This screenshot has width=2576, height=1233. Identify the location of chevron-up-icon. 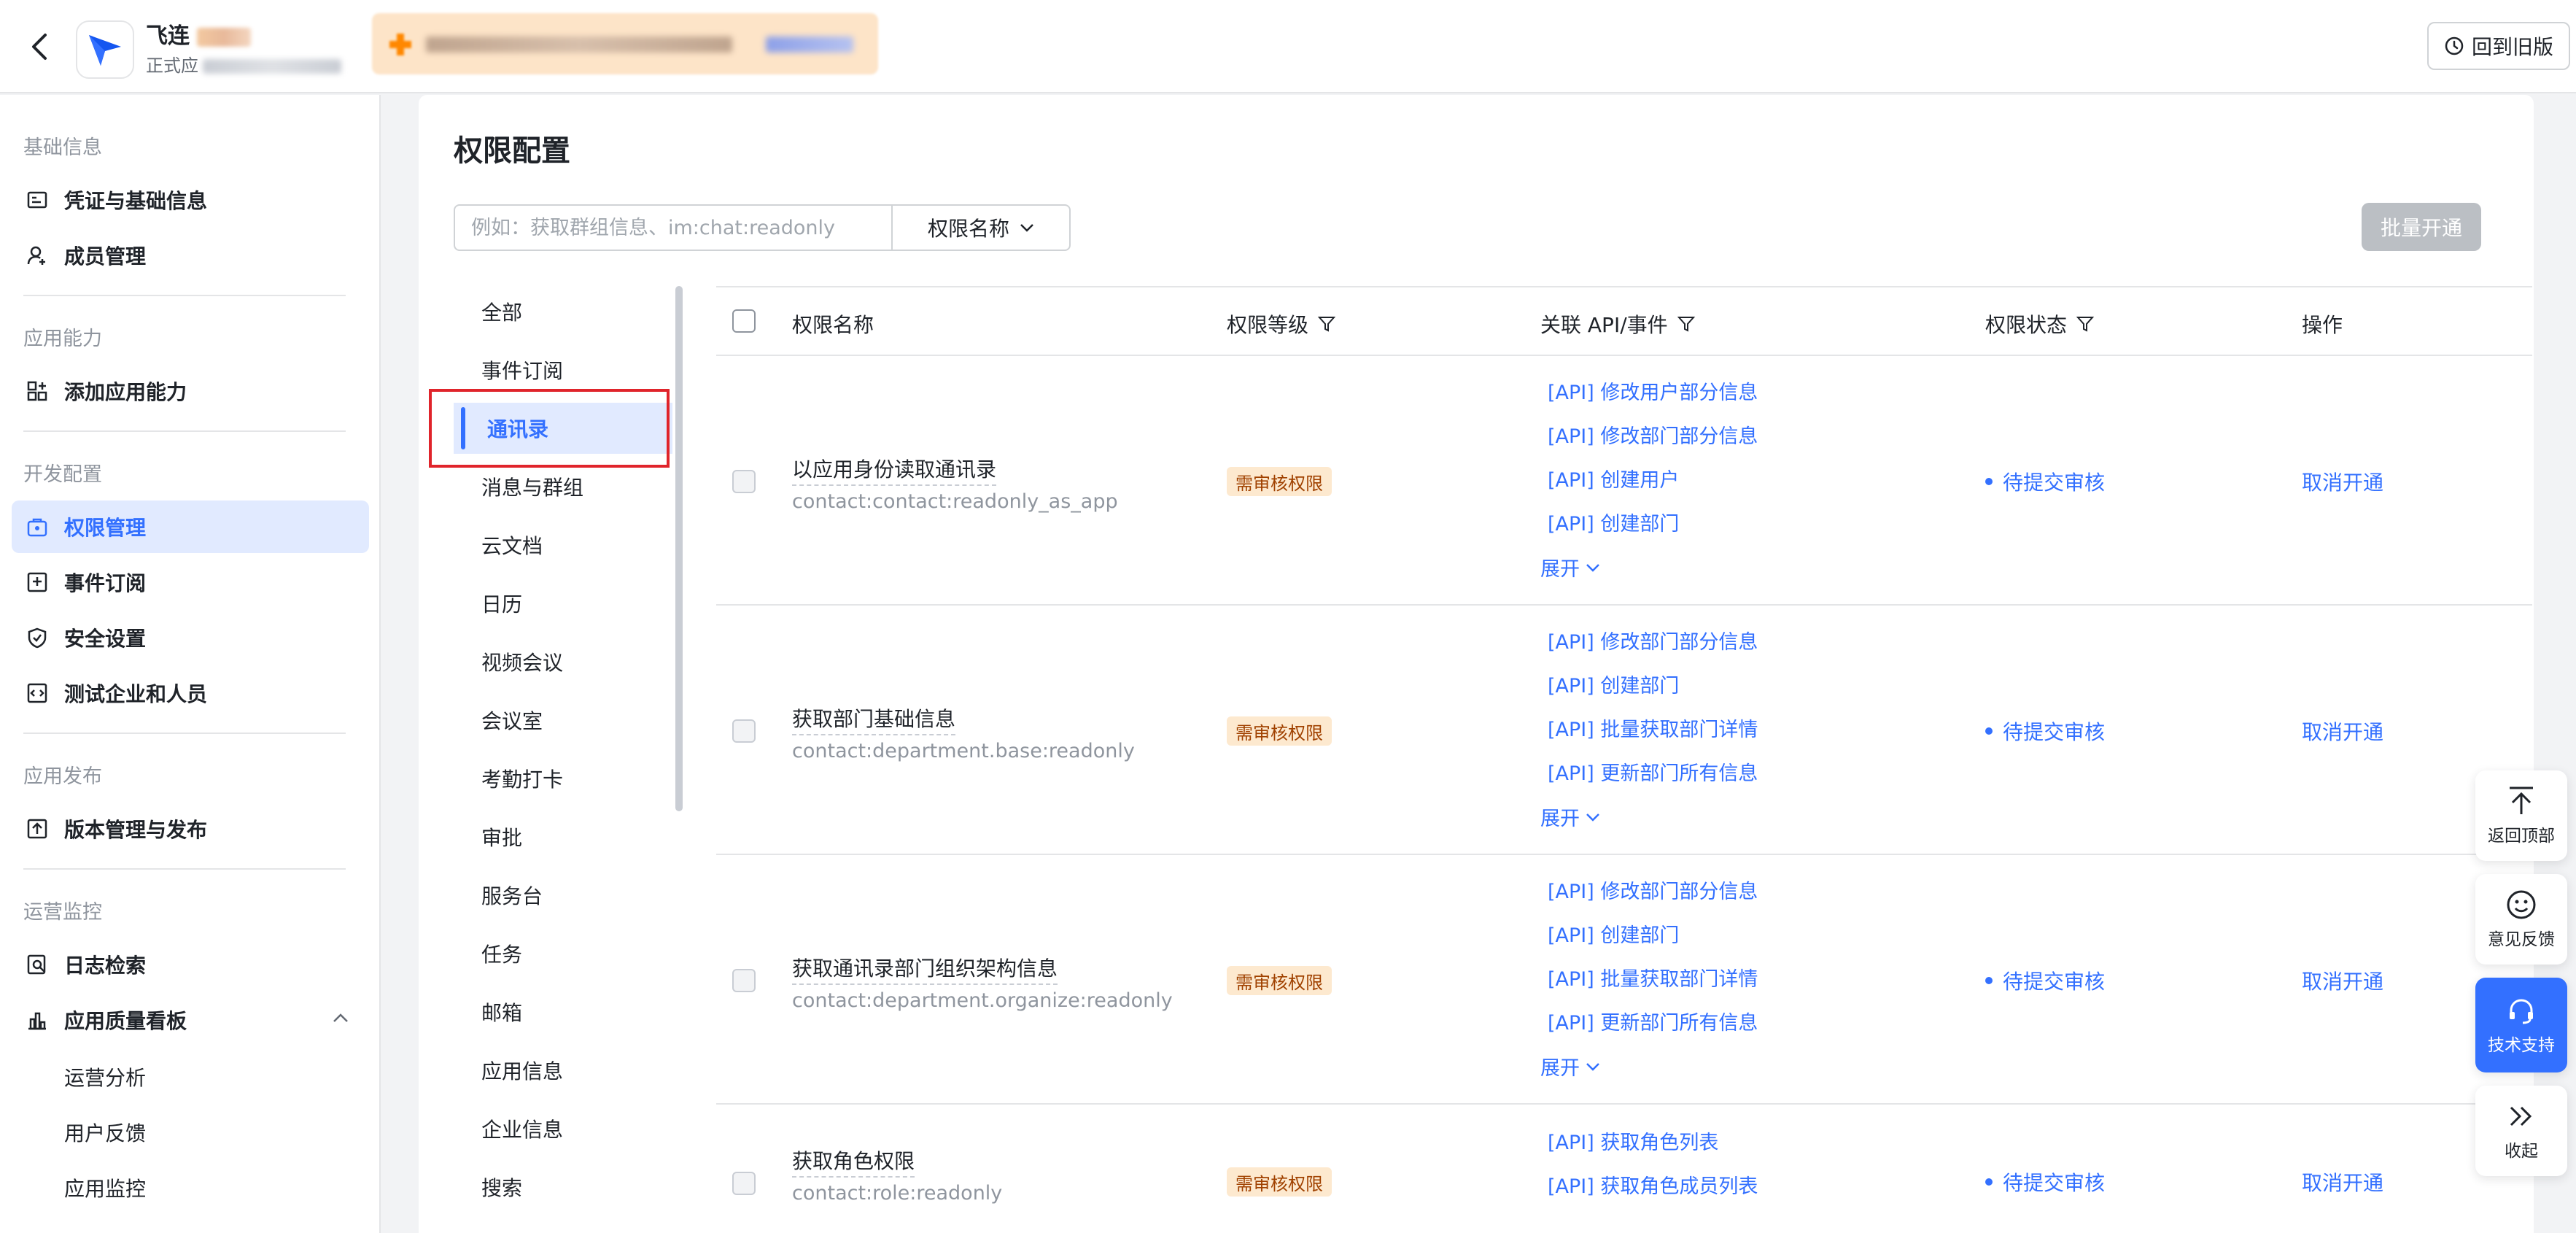
(341, 1018).